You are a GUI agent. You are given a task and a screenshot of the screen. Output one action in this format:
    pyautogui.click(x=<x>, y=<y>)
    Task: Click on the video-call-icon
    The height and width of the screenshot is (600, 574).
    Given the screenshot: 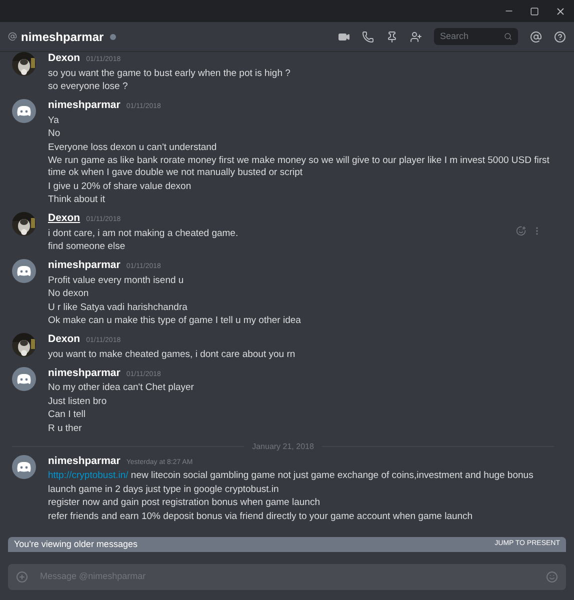 What is the action you would take?
    pyautogui.click(x=344, y=36)
    